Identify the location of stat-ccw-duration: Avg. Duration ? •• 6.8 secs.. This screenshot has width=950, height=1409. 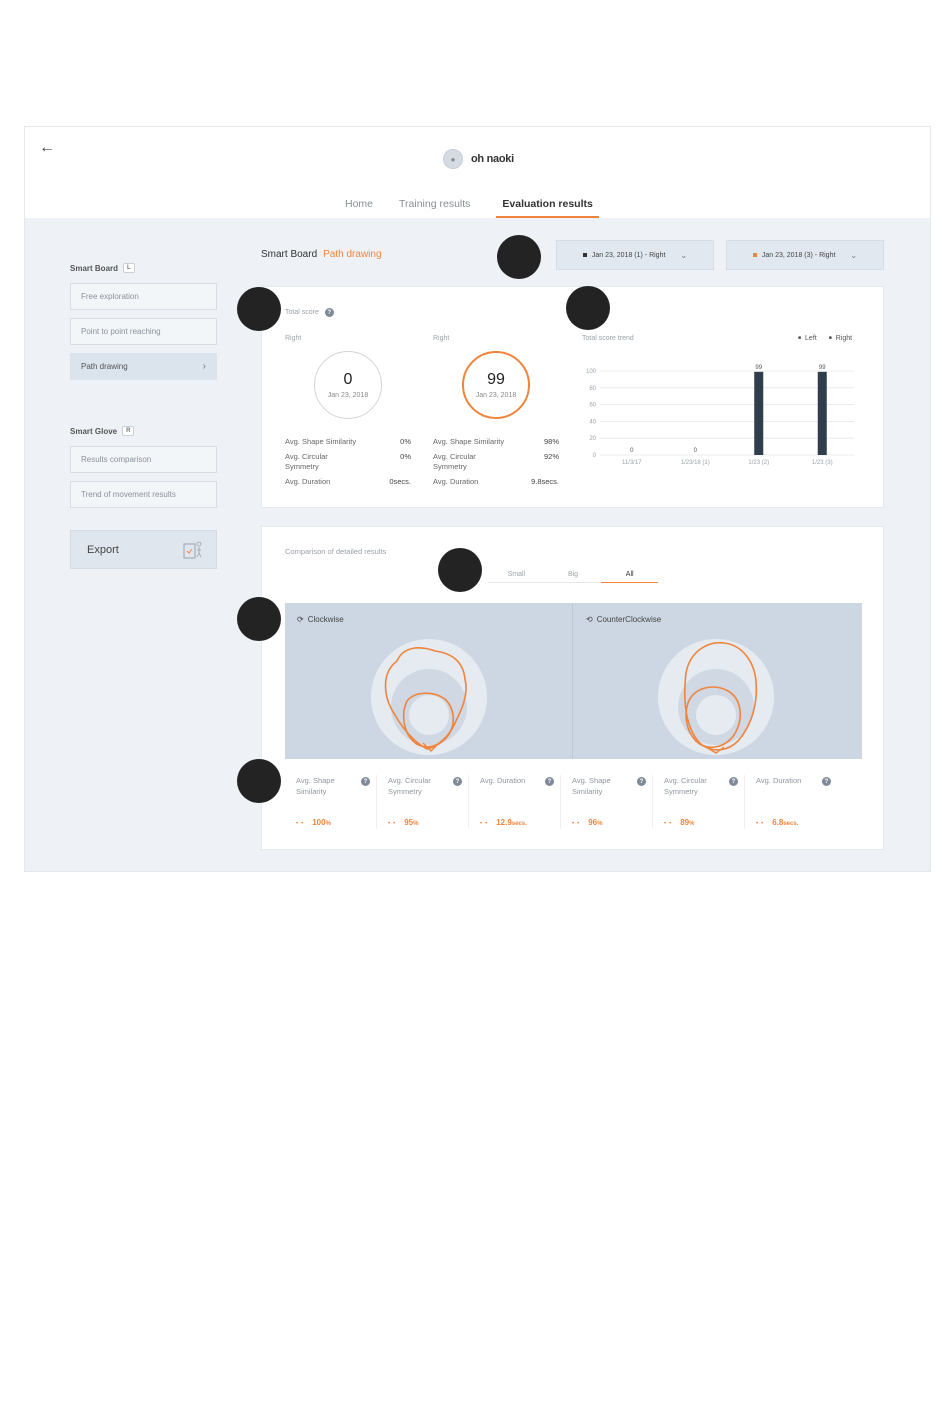
(791, 802).